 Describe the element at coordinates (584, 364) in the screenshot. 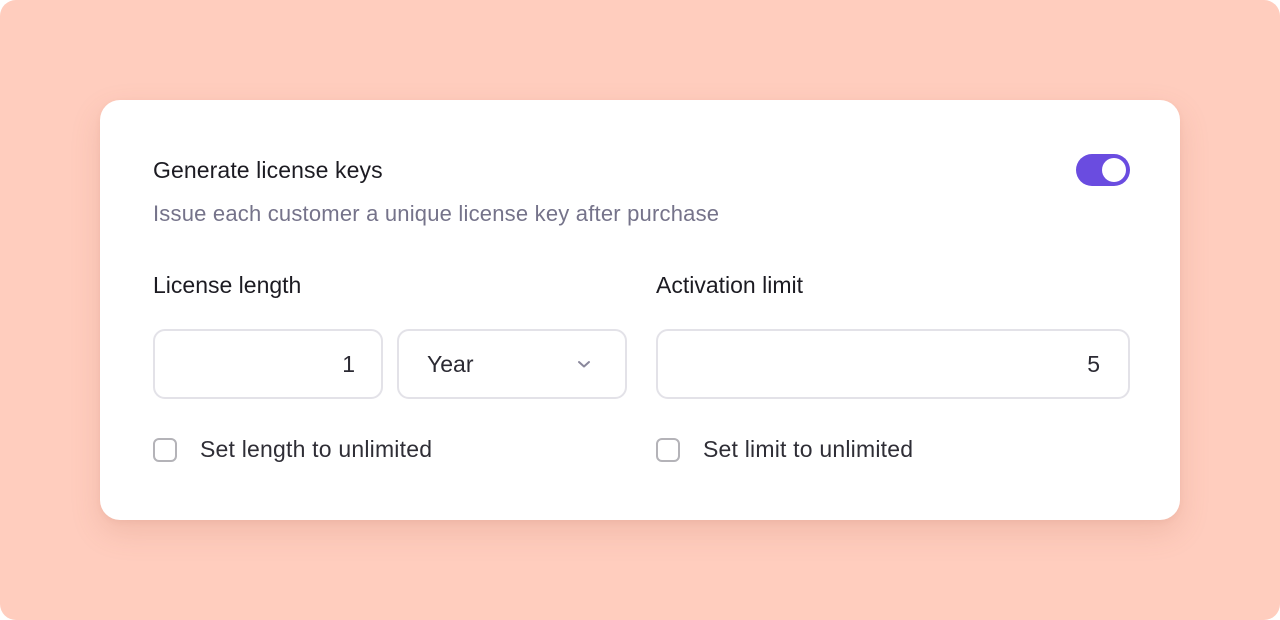

I see `chevron-down-icon` at that location.